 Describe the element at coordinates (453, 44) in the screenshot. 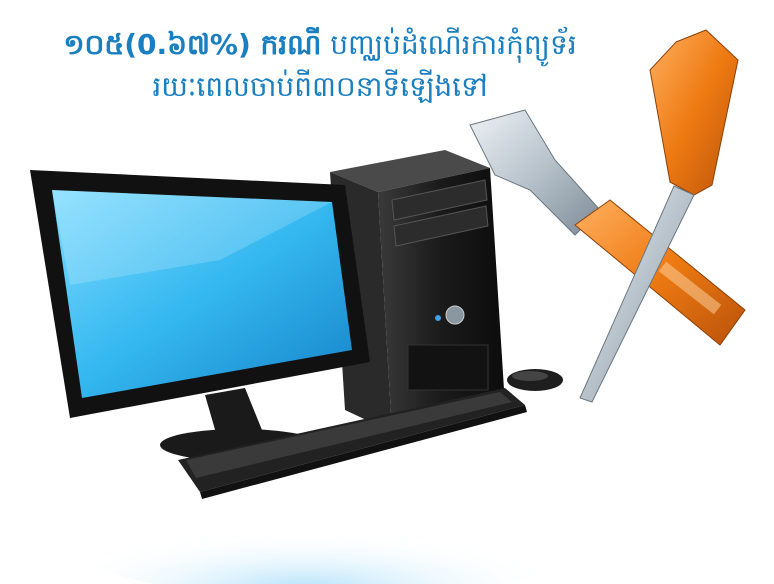

I see `headline-line-1-rest: បញ្ឈប់ដំណើរការកុំព្យូទ័រ` at that location.